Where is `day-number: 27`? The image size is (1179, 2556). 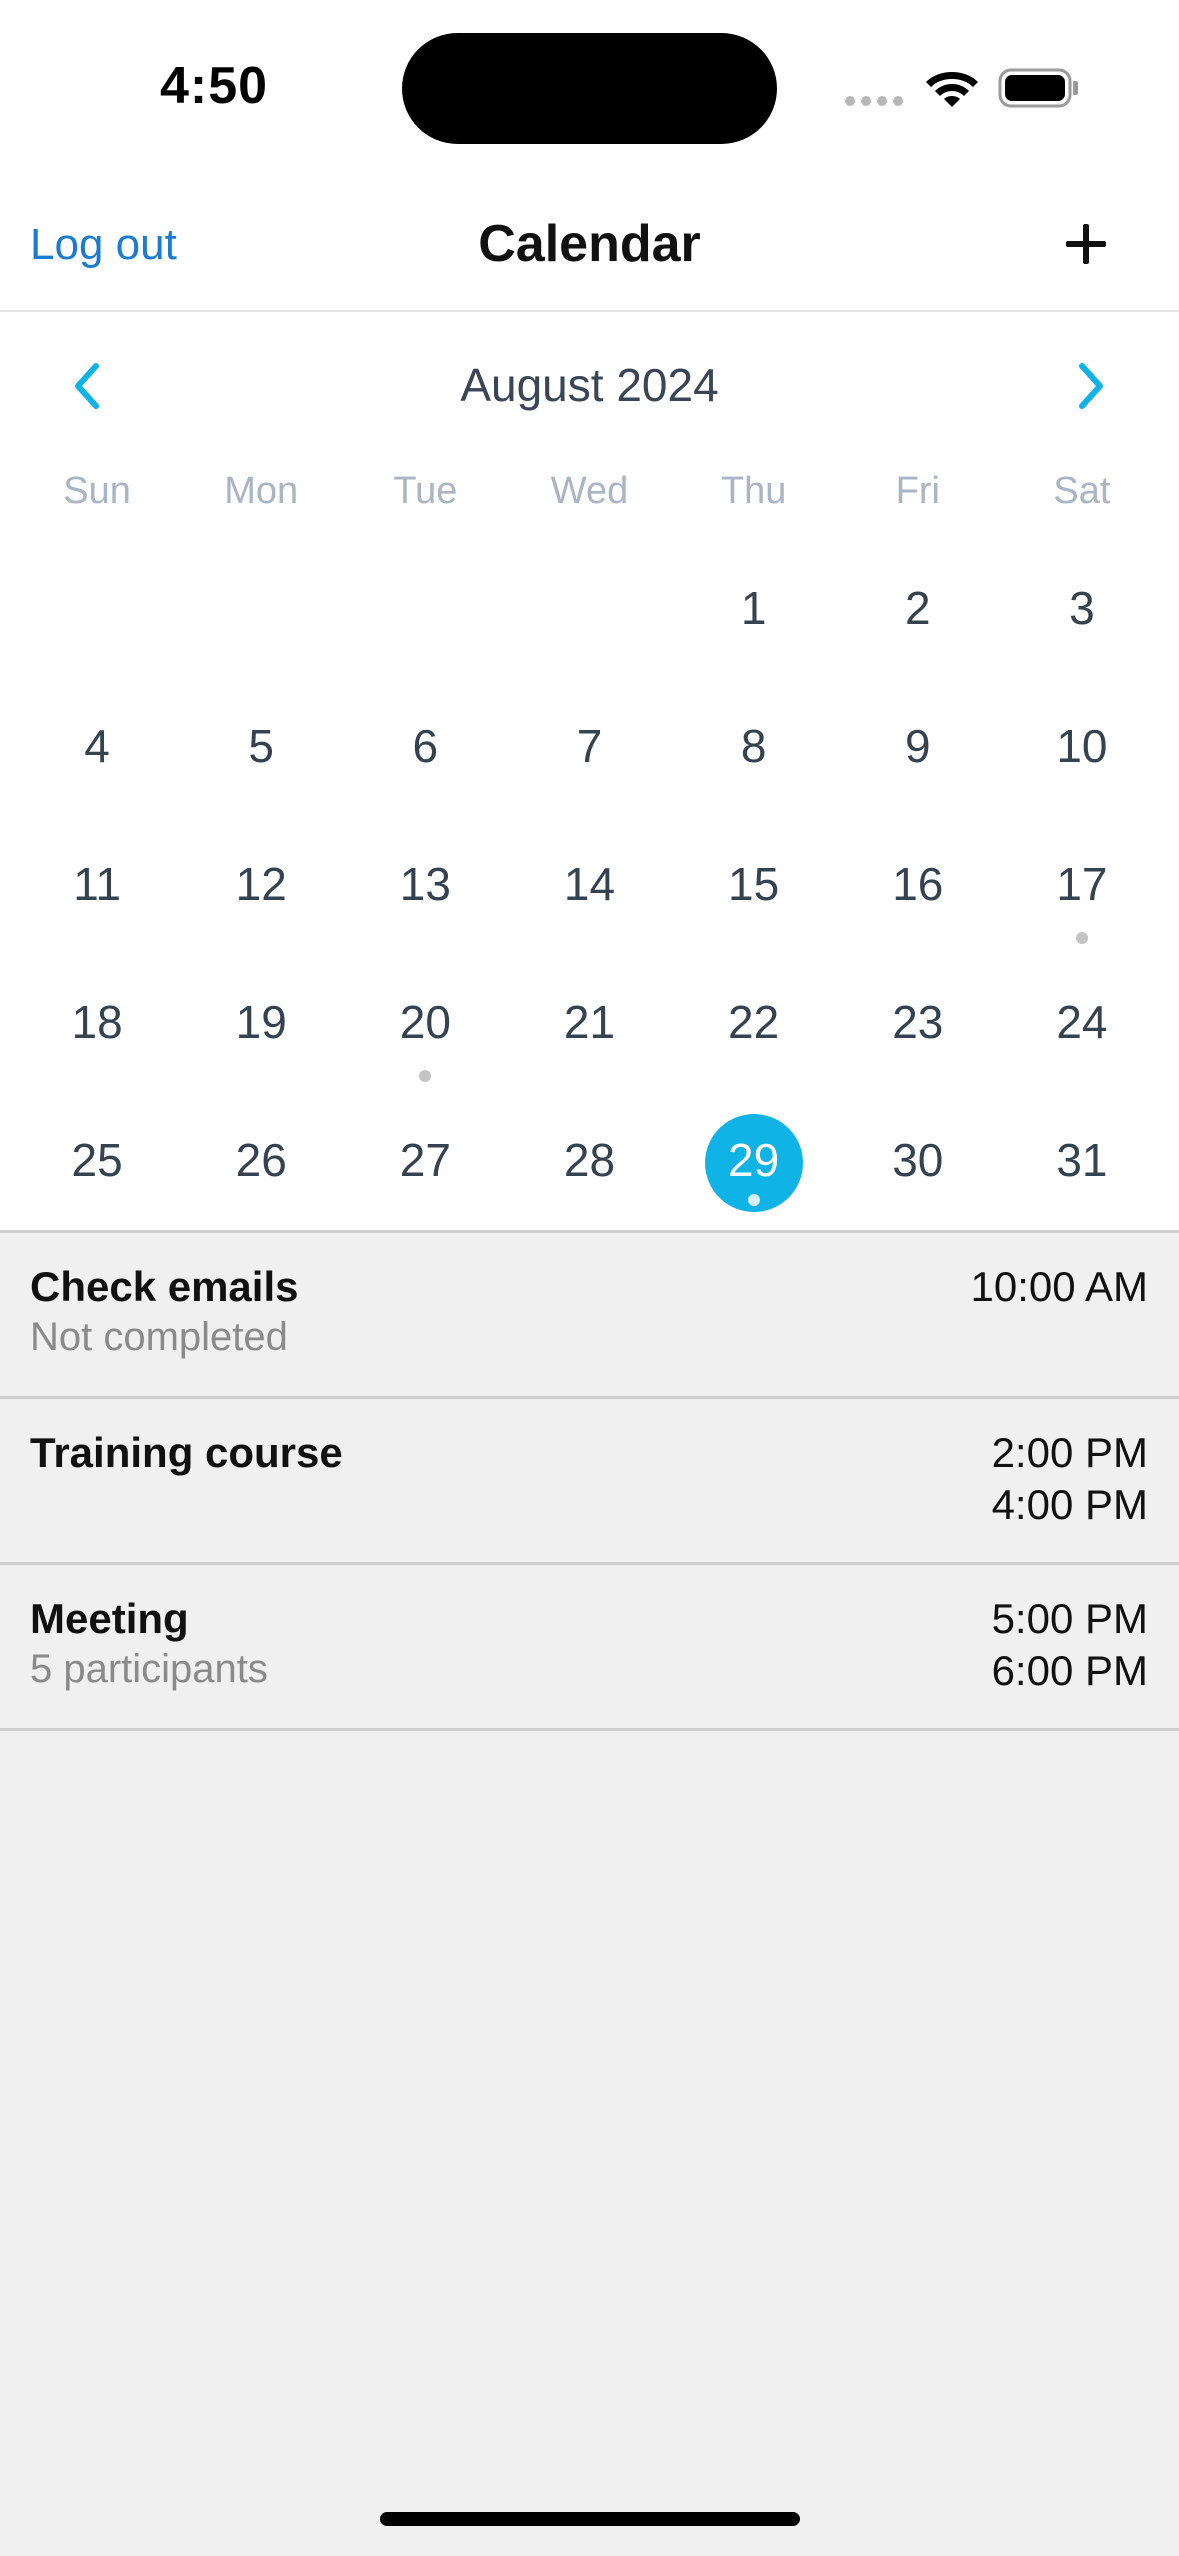 day-number: 27 is located at coordinates (425, 1160).